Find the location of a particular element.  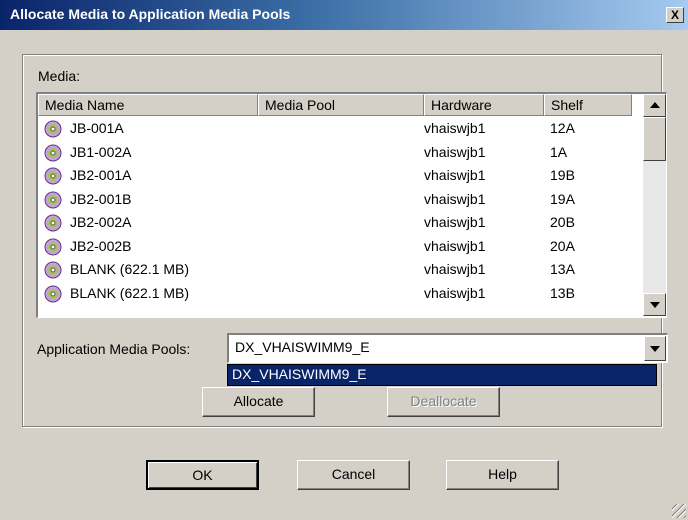

scroll-thumb is located at coordinates (654, 139).